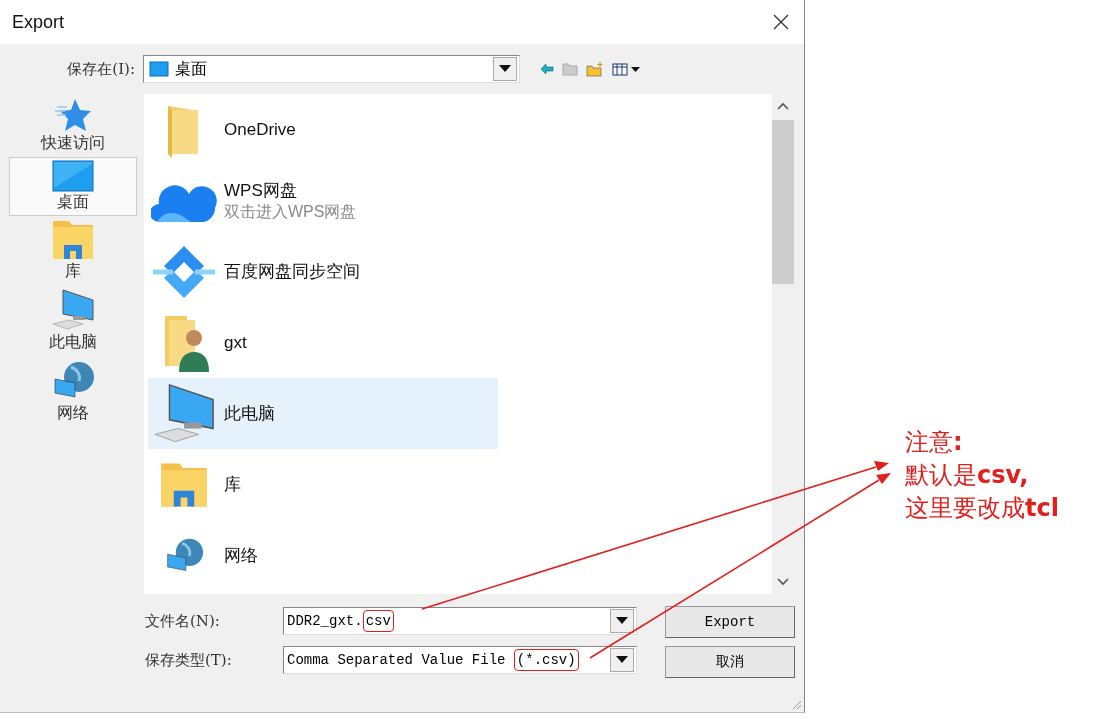  Describe the element at coordinates (460, 660) in the screenshot. I see `file-type-dropdown: Comma Separated Value File (*.csv)` at that location.